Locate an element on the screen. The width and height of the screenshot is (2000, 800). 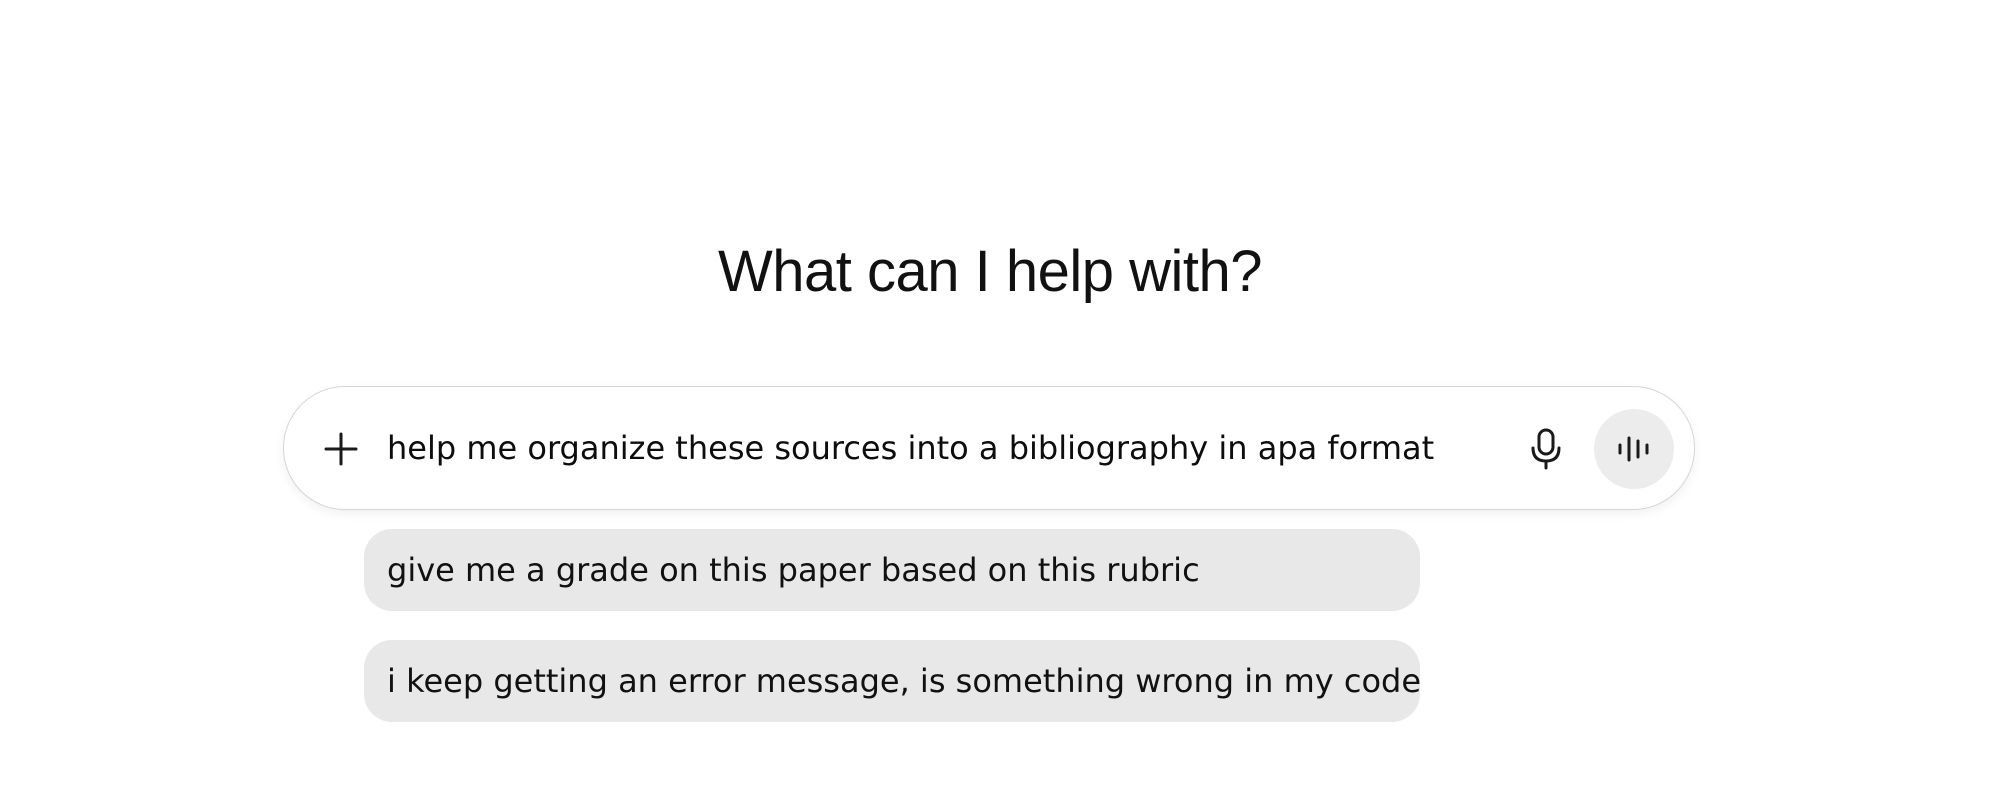
voice-waveform-icon is located at coordinates (1633, 449).